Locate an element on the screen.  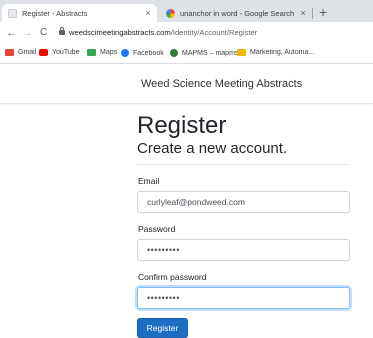
bookmark-maps: Maps is located at coordinates (102, 52).